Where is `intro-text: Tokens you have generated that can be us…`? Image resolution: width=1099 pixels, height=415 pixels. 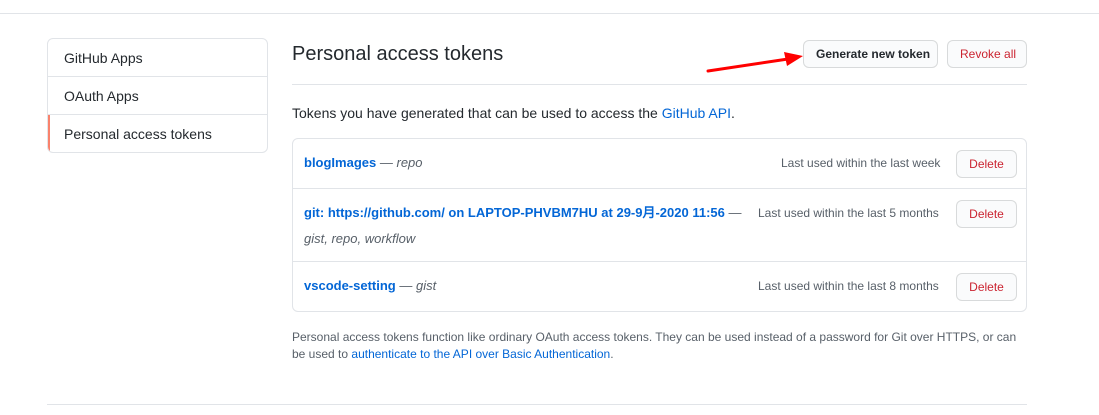
intro-text: Tokens you have generated that can be us… is located at coordinates (513, 113).